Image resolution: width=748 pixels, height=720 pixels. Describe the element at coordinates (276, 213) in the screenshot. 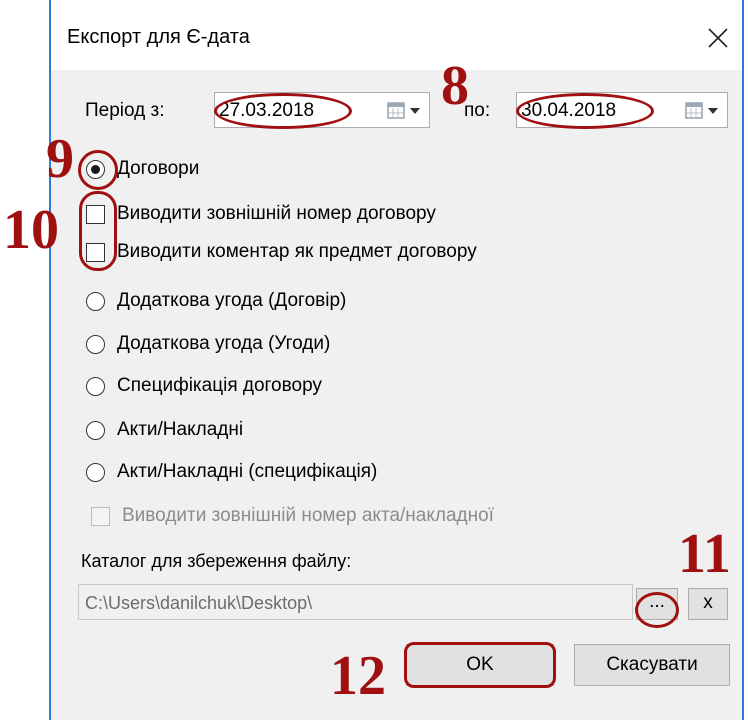

I see `checkbox-ext-number-label: Виводити зовнішній номер договору` at that location.